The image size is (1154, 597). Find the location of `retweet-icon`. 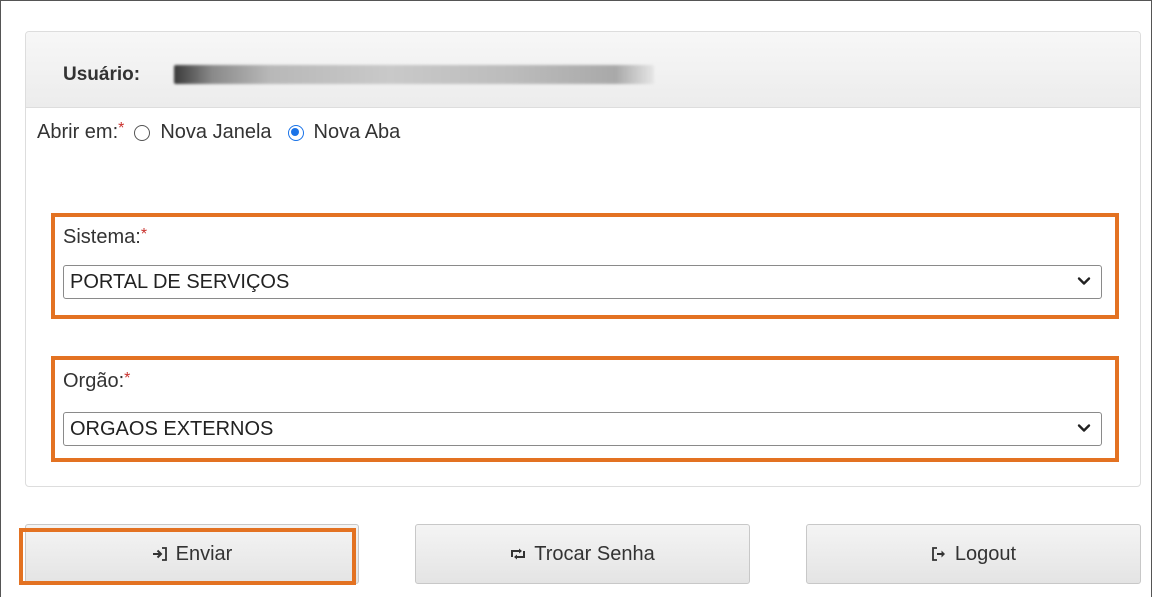

retweet-icon is located at coordinates (518, 554).